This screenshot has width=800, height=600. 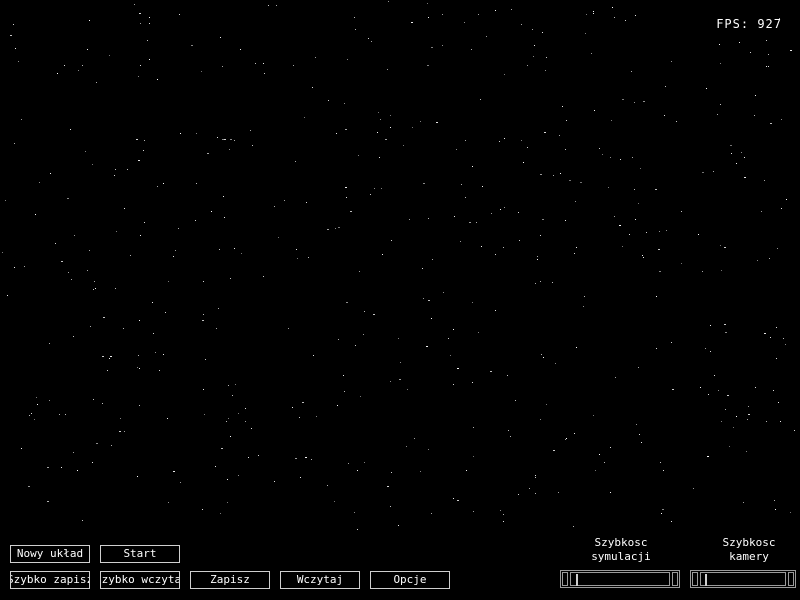 I want to click on camera-speed-slider, so click(x=743, y=579).